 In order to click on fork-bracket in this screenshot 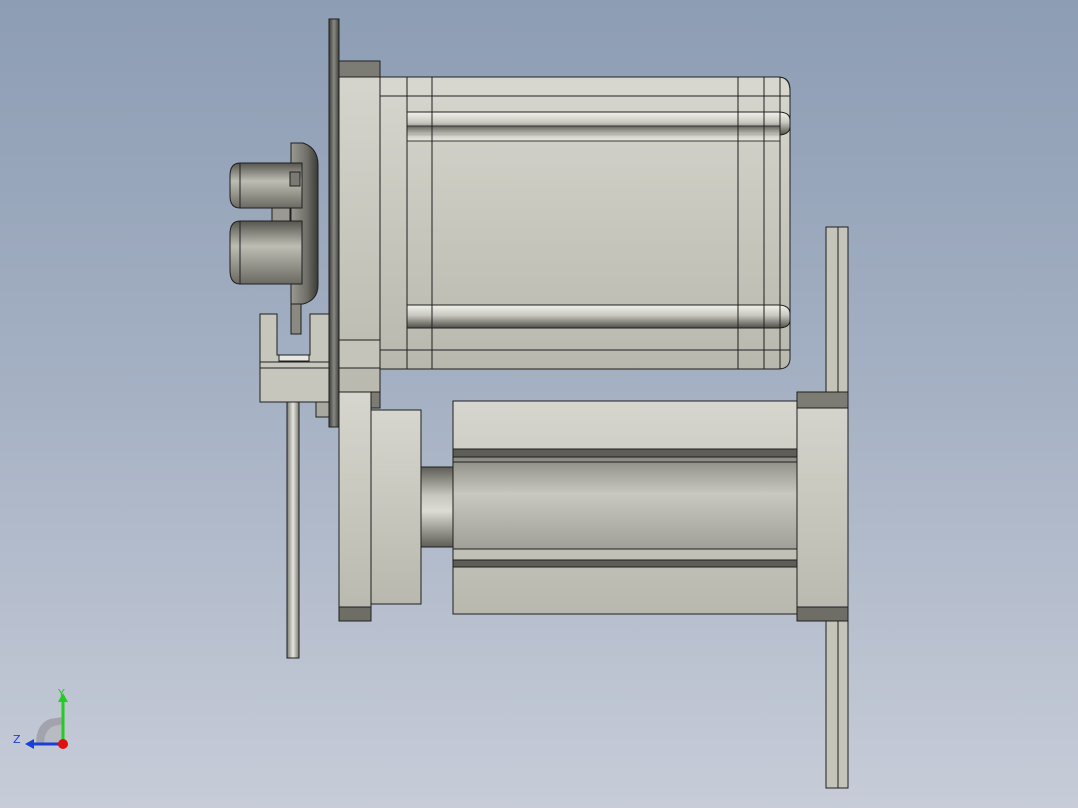, I will do `click(294, 486)`.